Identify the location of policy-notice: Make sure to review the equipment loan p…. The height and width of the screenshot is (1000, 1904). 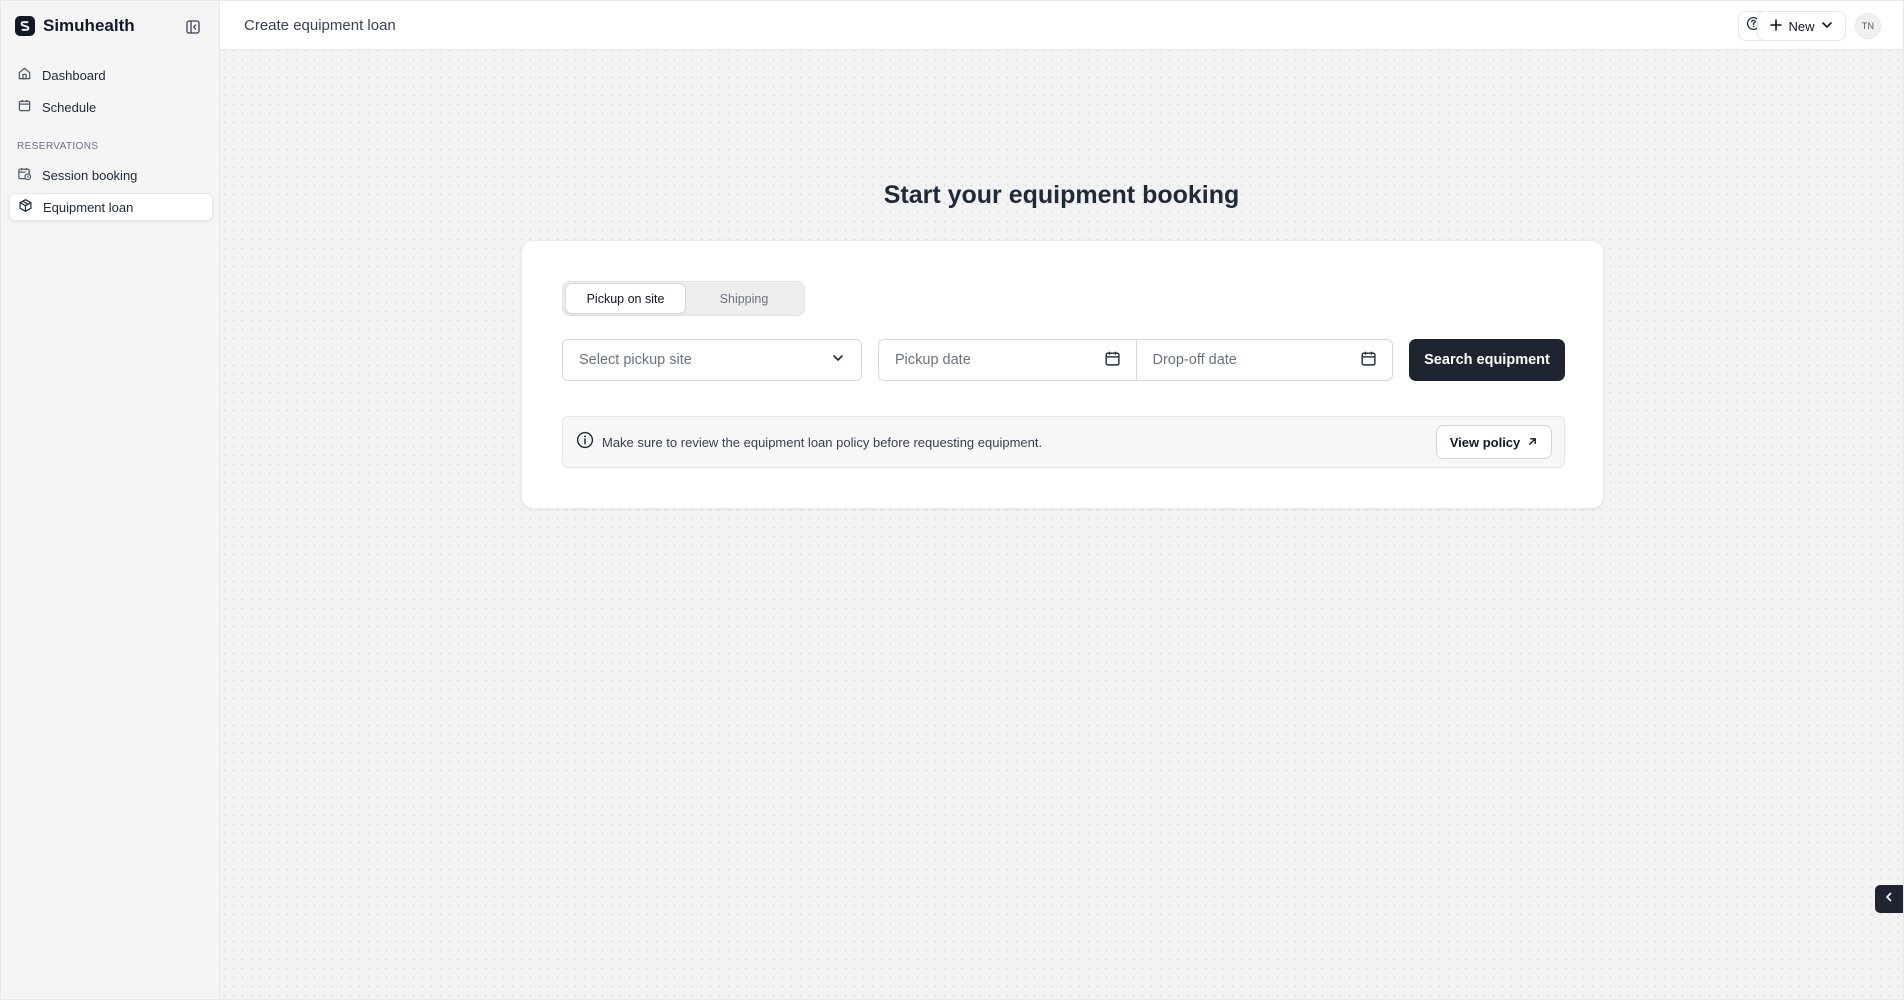
(1063, 442).